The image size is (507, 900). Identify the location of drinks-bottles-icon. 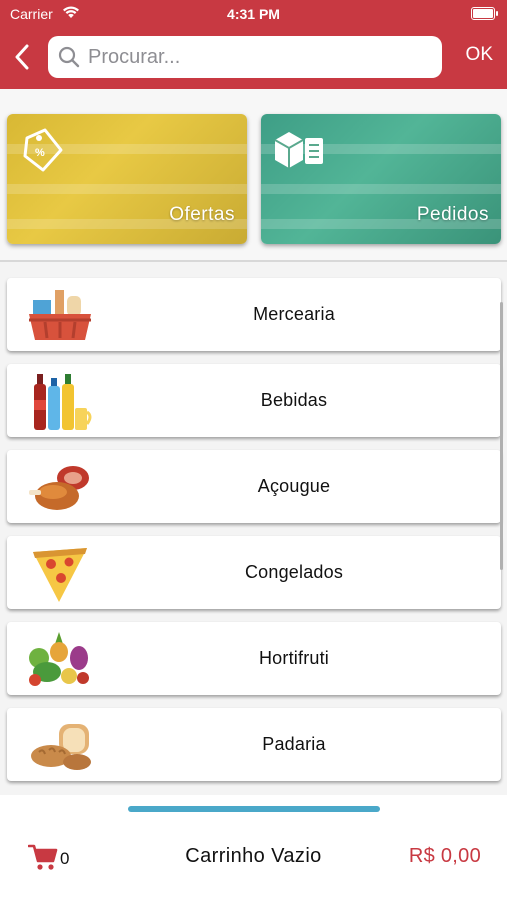
(63, 402).